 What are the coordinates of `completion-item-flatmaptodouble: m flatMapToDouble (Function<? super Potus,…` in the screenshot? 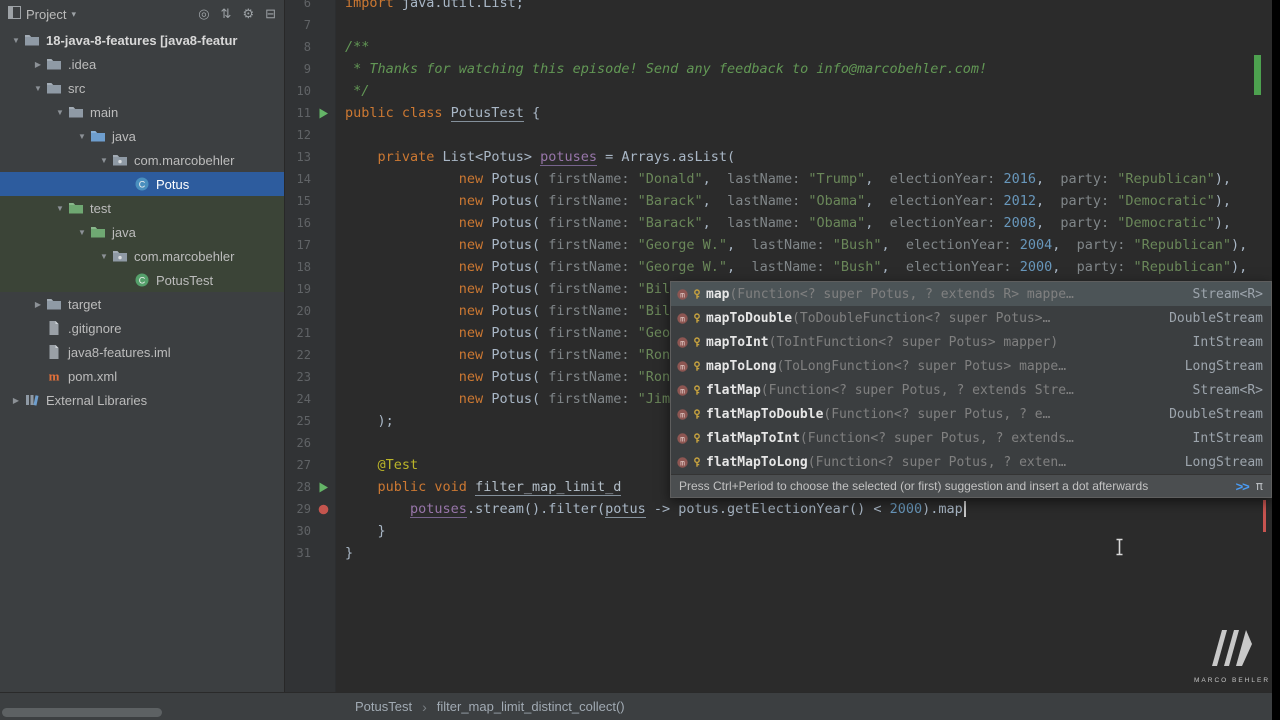 It's located at (971, 414).